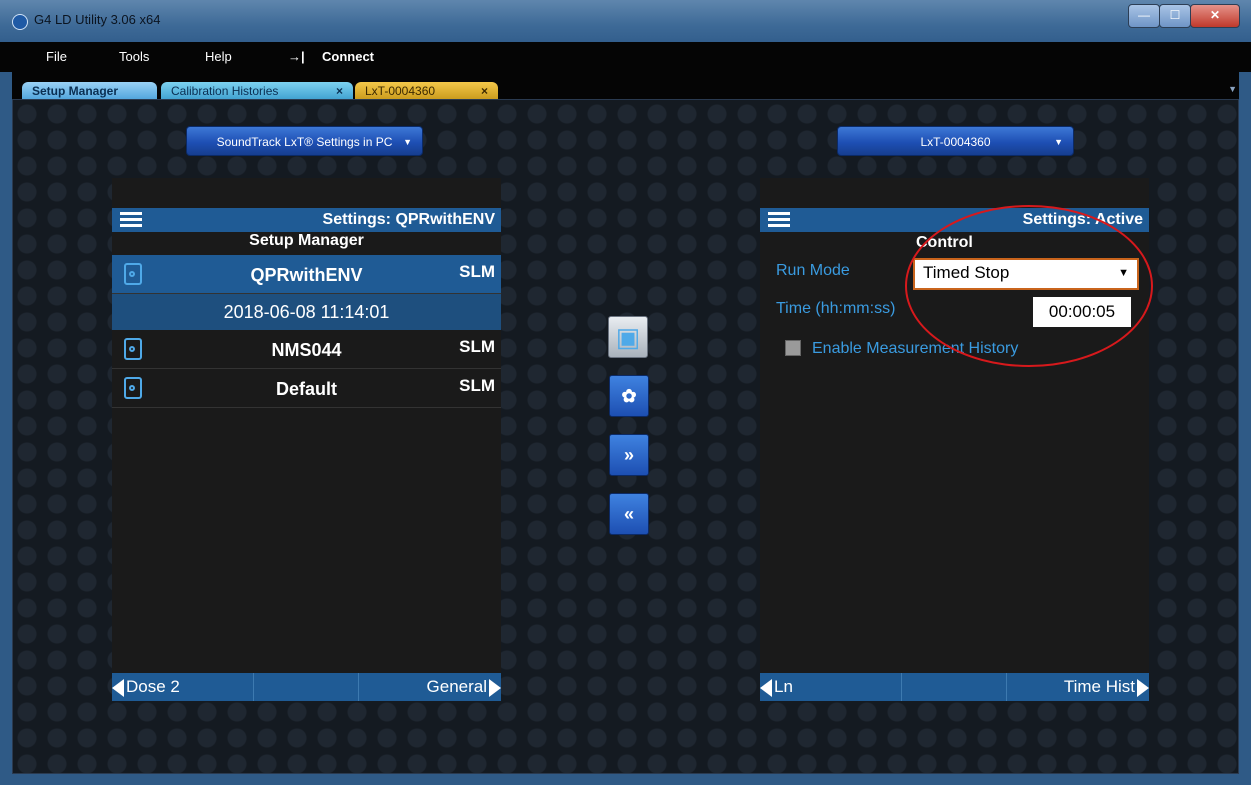  I want to click on item-name: Default, so click(306, 389).